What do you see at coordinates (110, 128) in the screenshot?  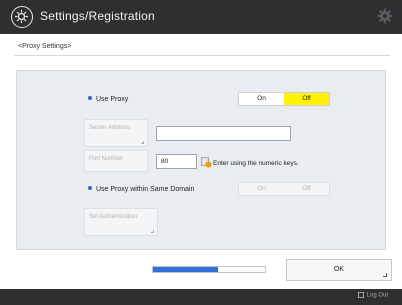 I see `server-address-button-label: Server Address` at bounding box center [110, 128].